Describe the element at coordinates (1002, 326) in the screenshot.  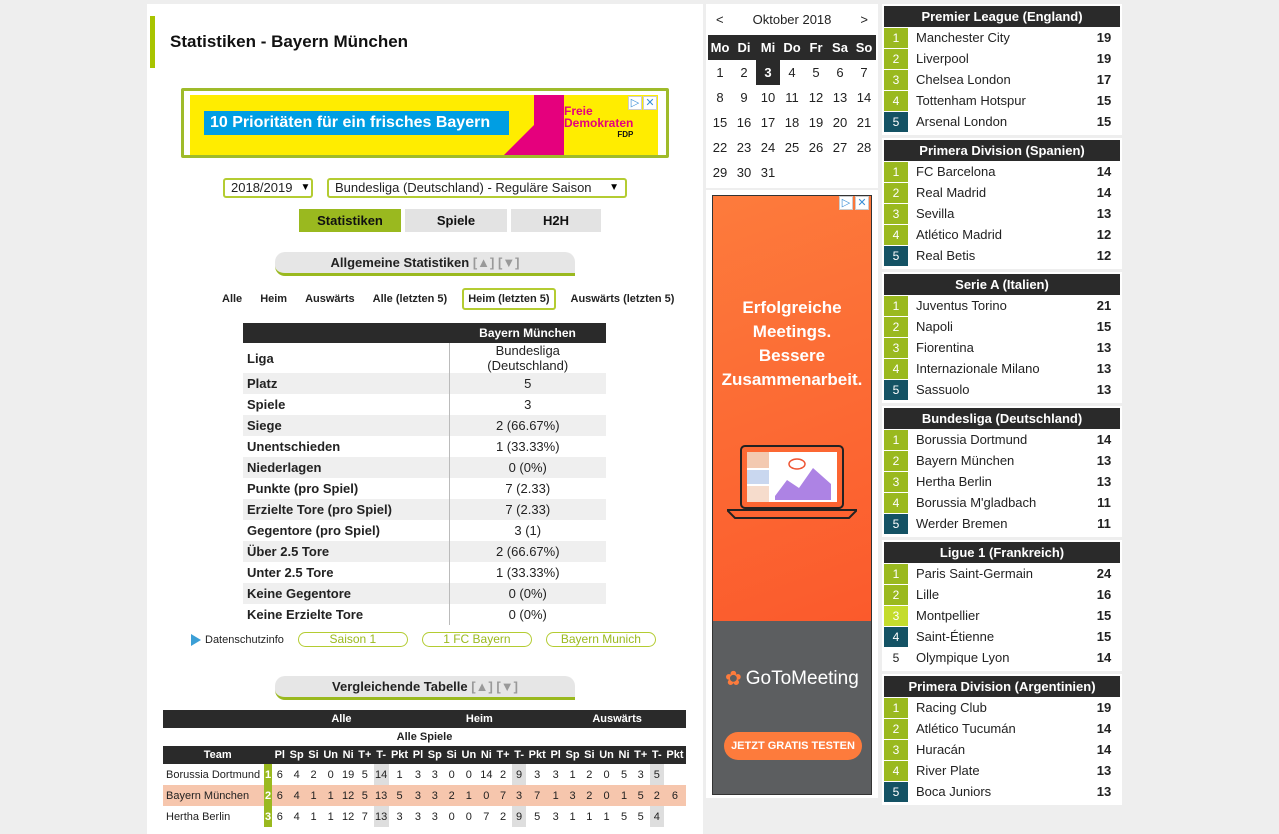
I see `league-row: 2 Napoli 15` at that location.